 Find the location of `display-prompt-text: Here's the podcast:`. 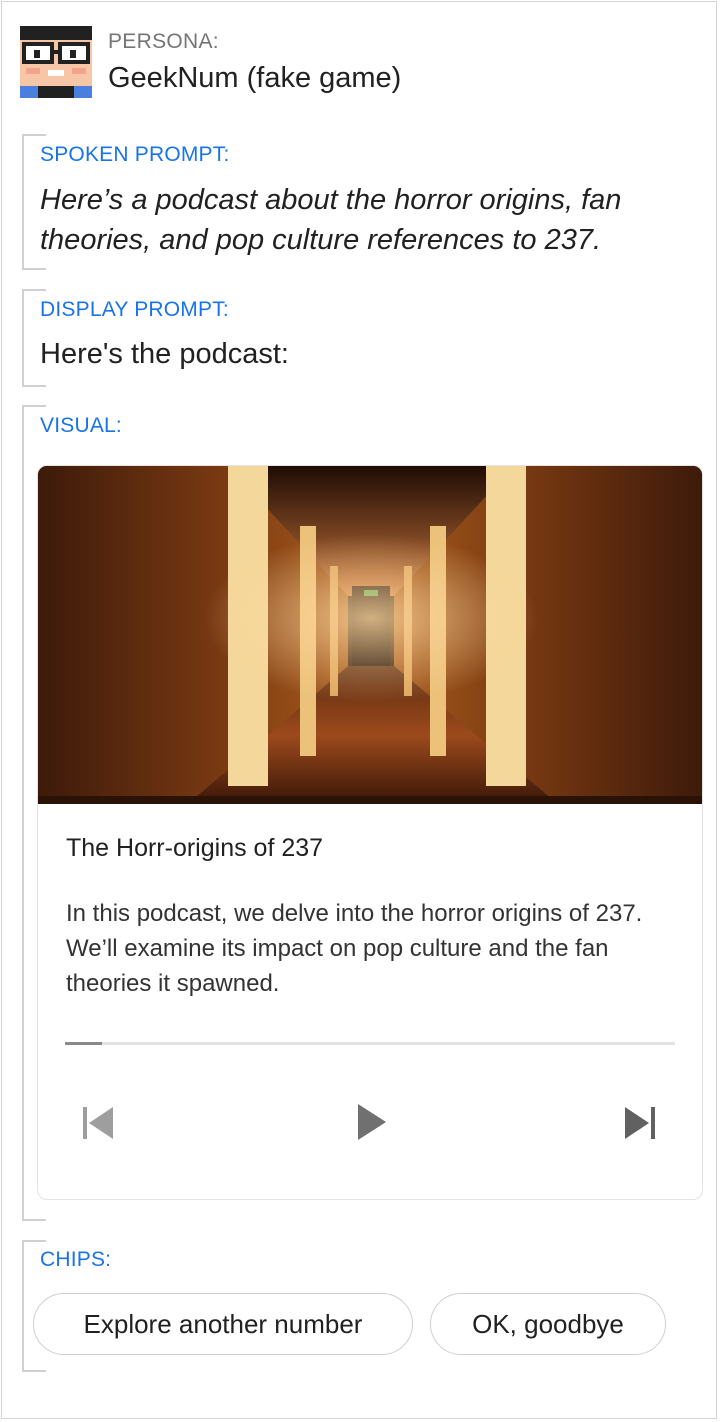

display-prompt-text: Here's the podcast: is located at coordinates (164, 354).